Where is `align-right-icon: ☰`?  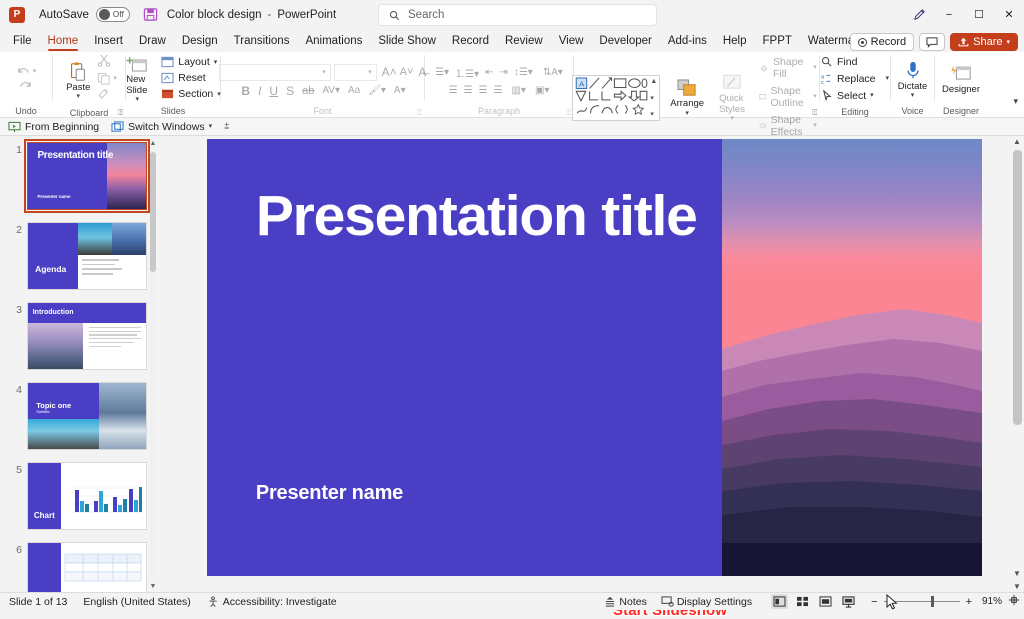 align-right-icon: ☰ is located at coordinates (483, 90).